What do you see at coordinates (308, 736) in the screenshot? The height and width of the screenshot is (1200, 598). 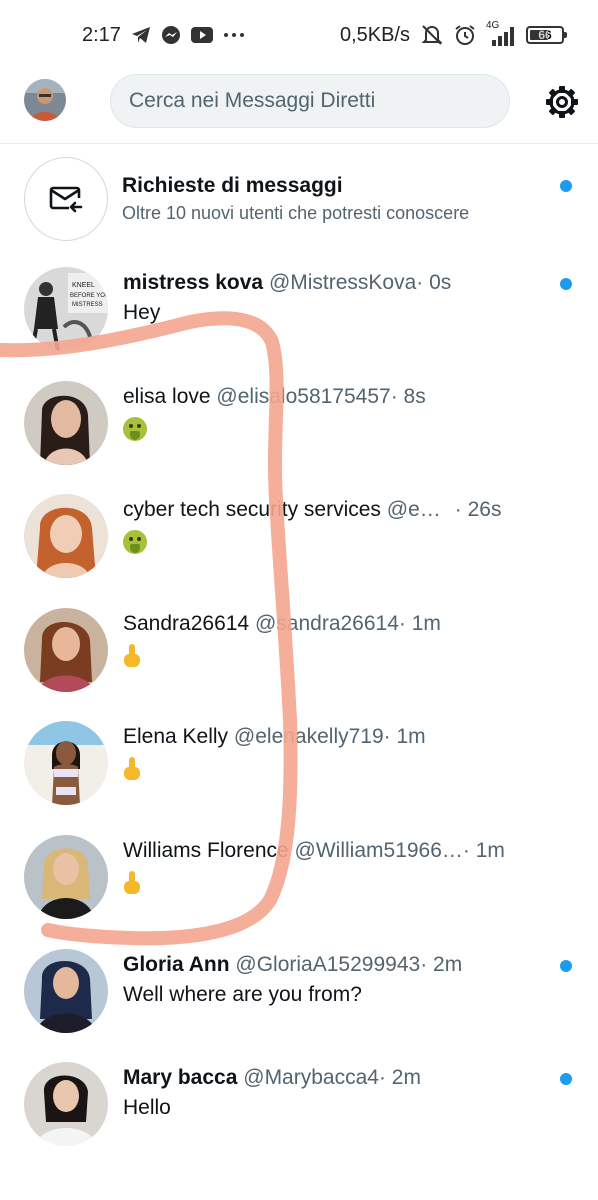 I see `sender-handle: @elenakelly719` at bounding box center [308, 736].